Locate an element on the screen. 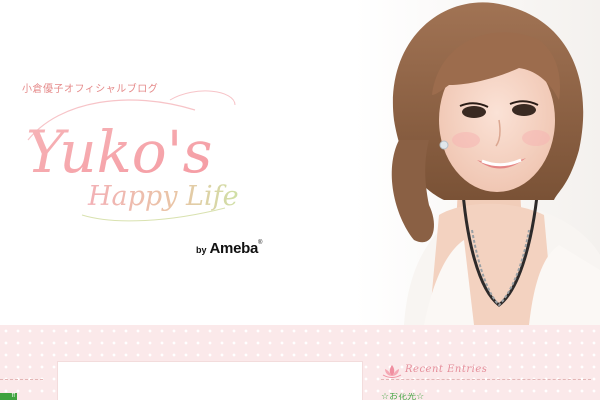  main-content-panel is located at coordinates (210, 380).